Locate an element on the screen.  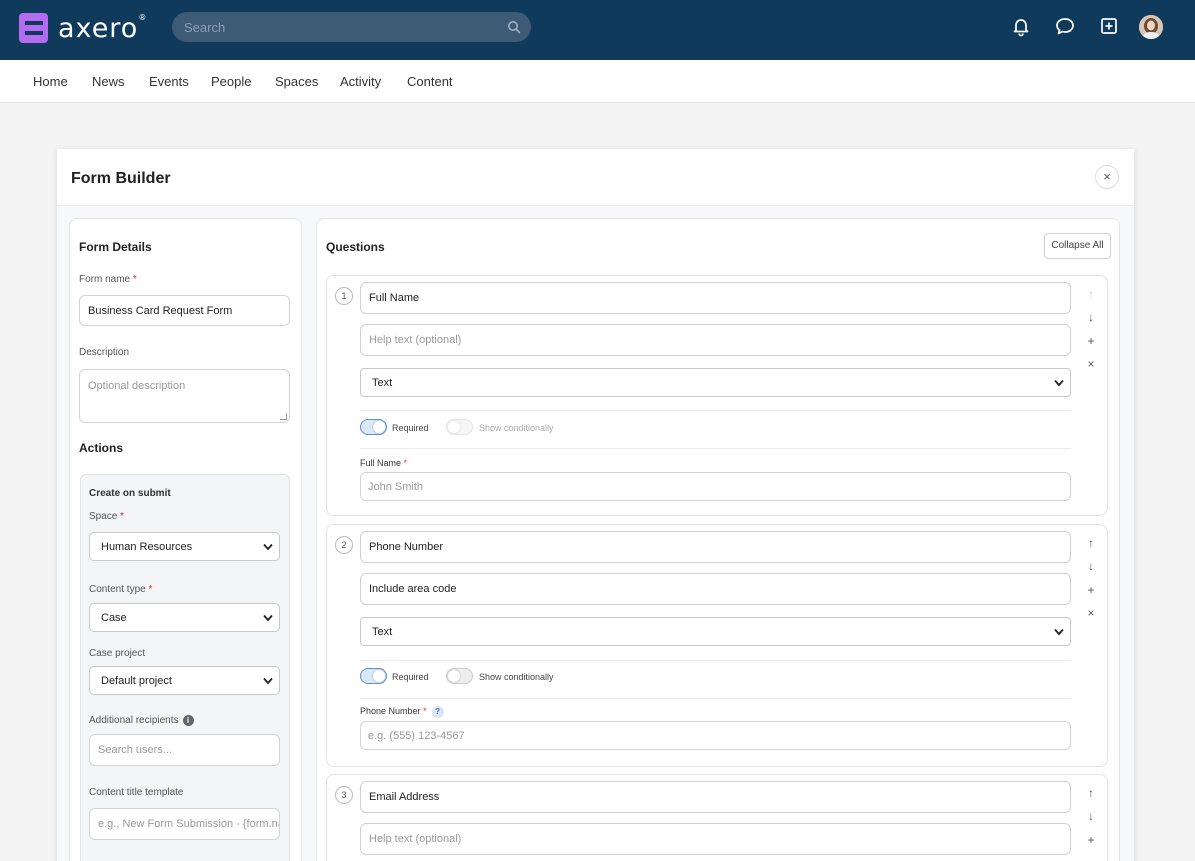
description-textarea: Optional description is located at coordinates (184, 396).